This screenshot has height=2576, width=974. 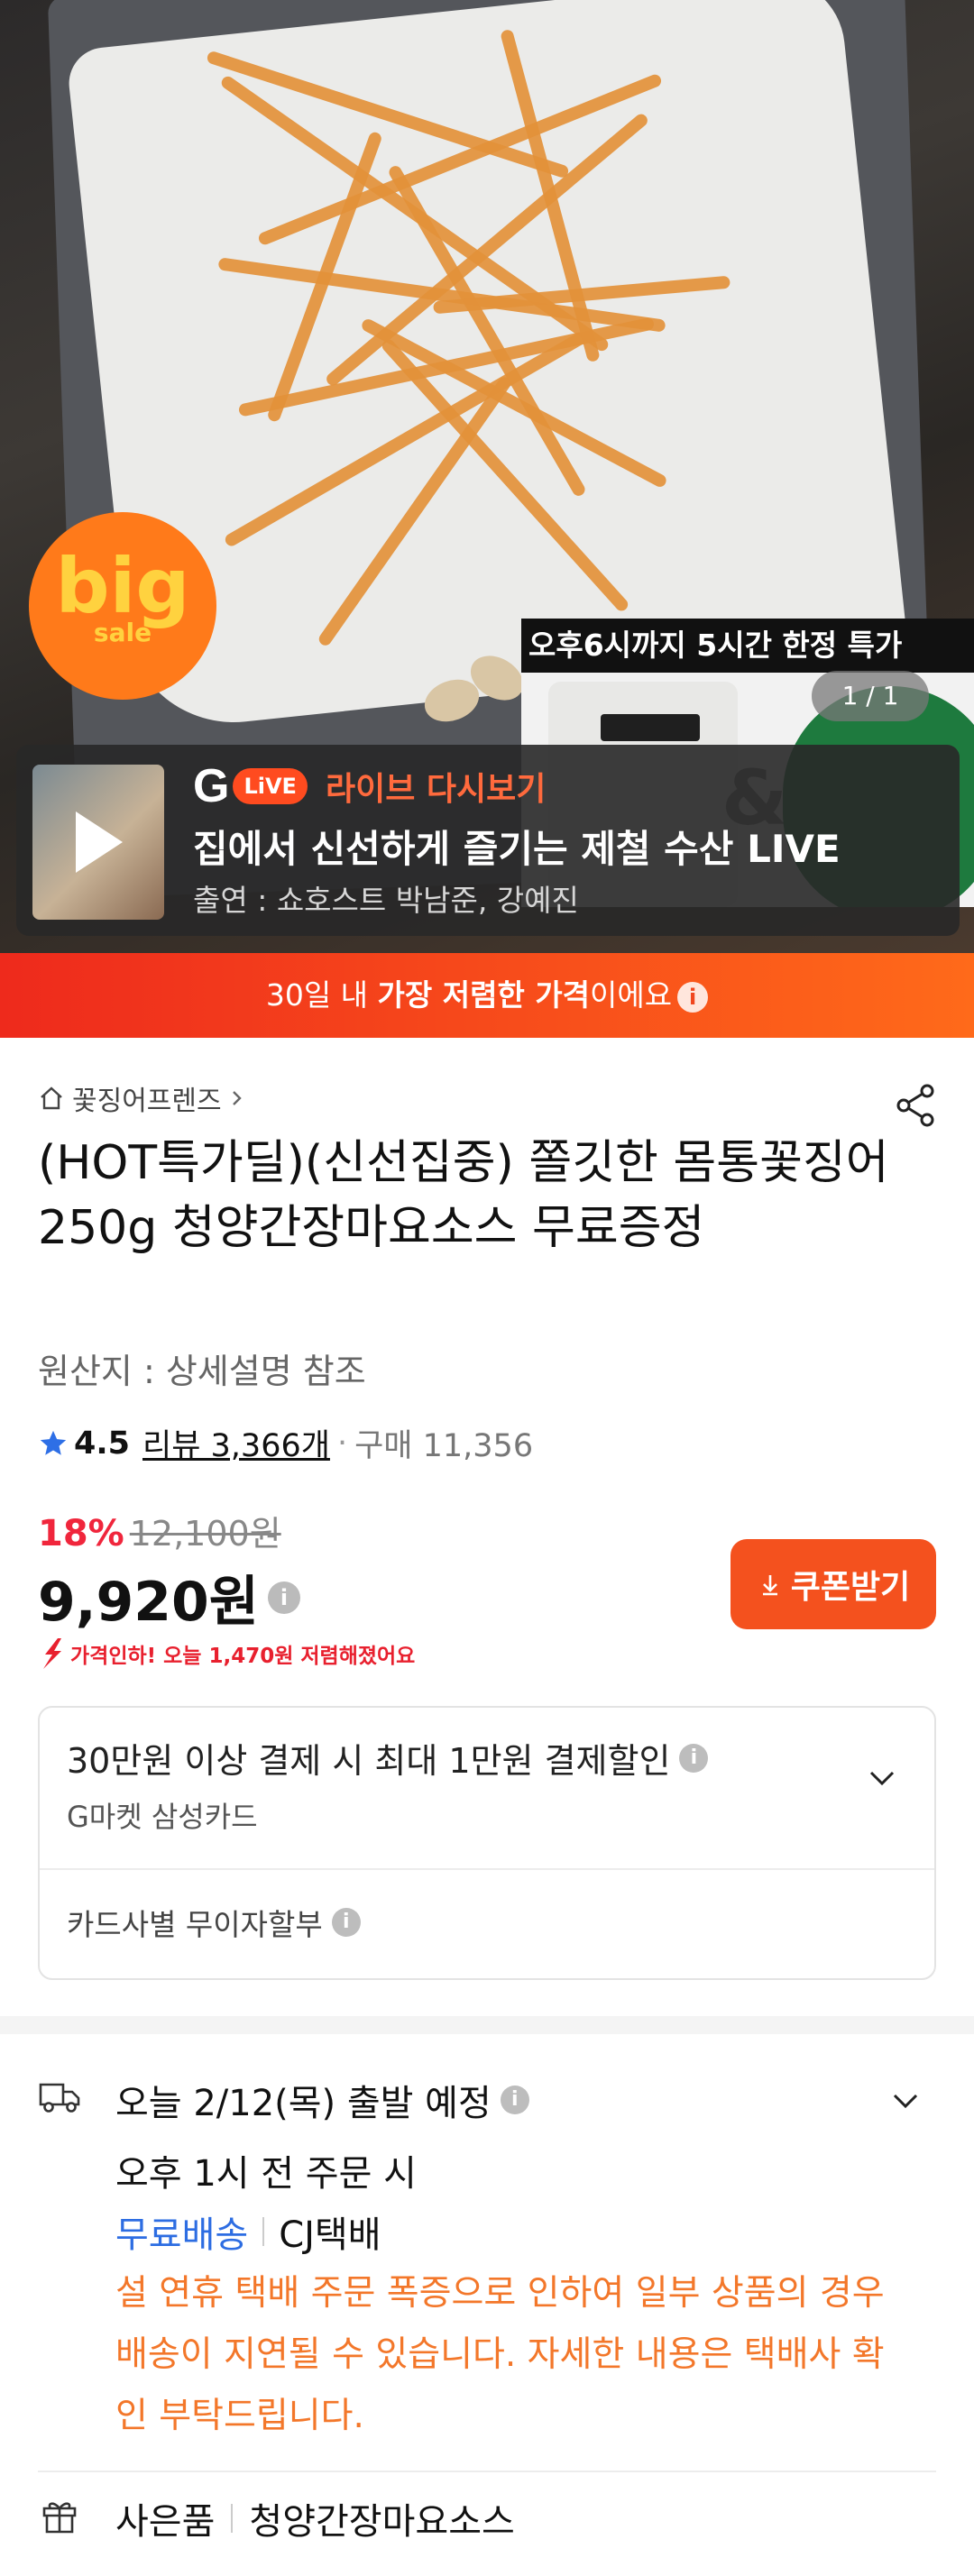 I want to click on price-row: 9,920원 i, so click(x=169, y=1597).